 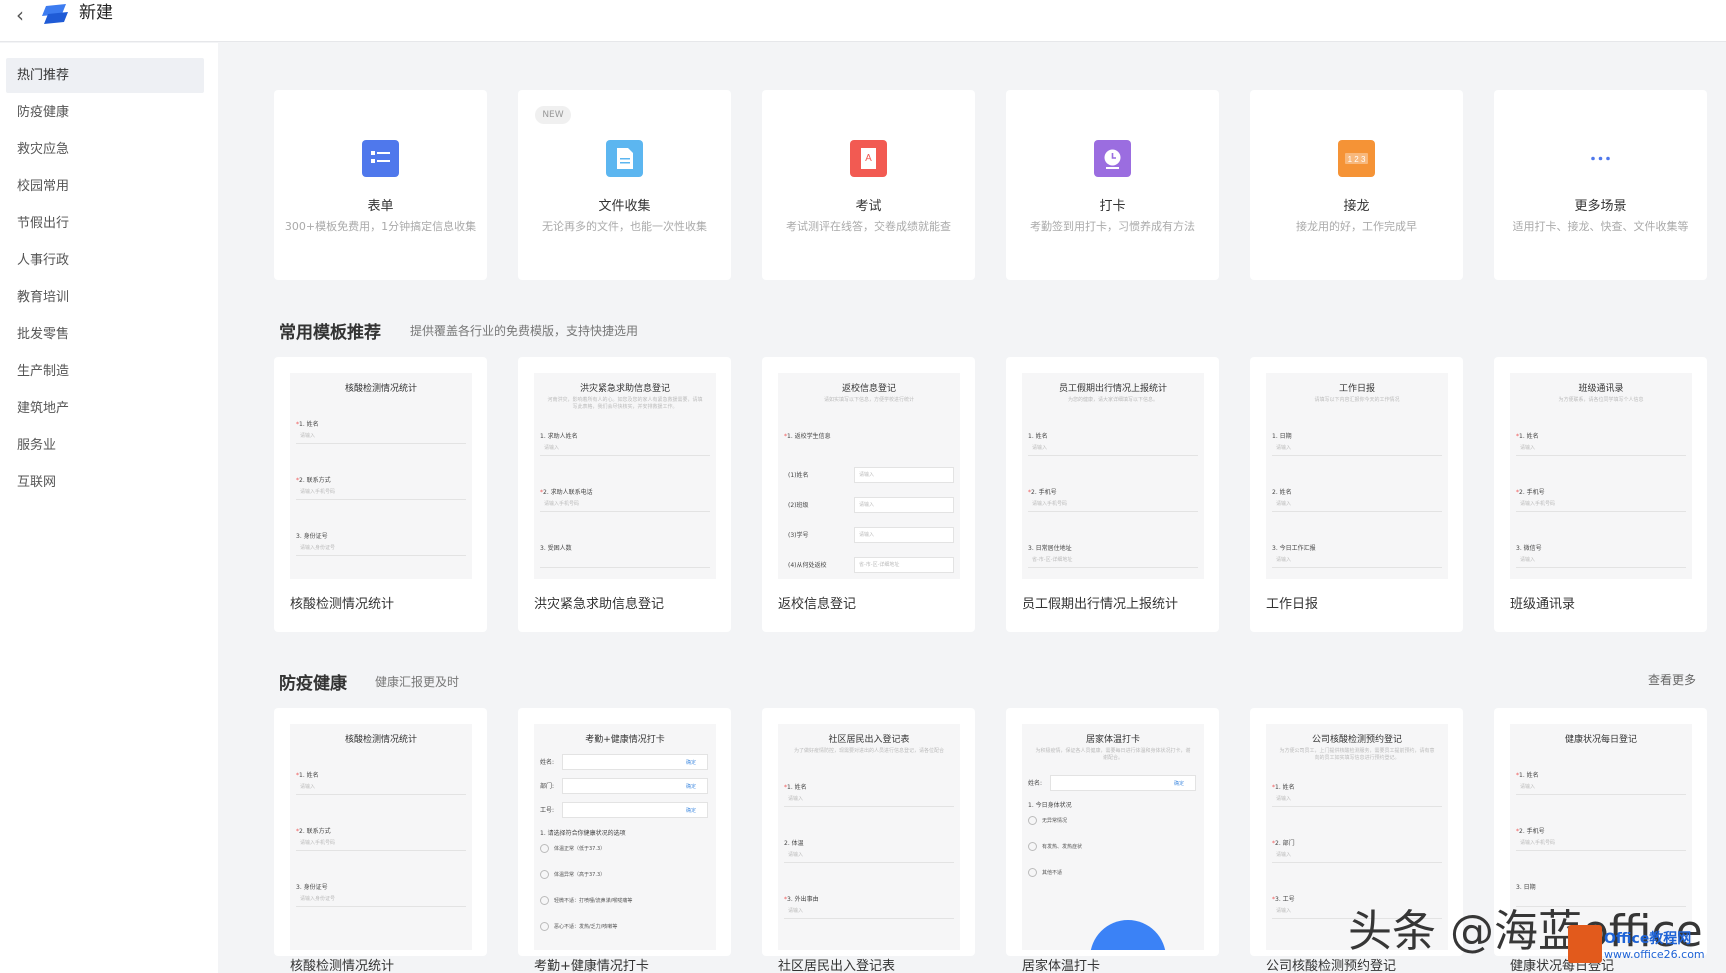 I want to click on template-name: 返校信息登记, so click(x=817, y=604).